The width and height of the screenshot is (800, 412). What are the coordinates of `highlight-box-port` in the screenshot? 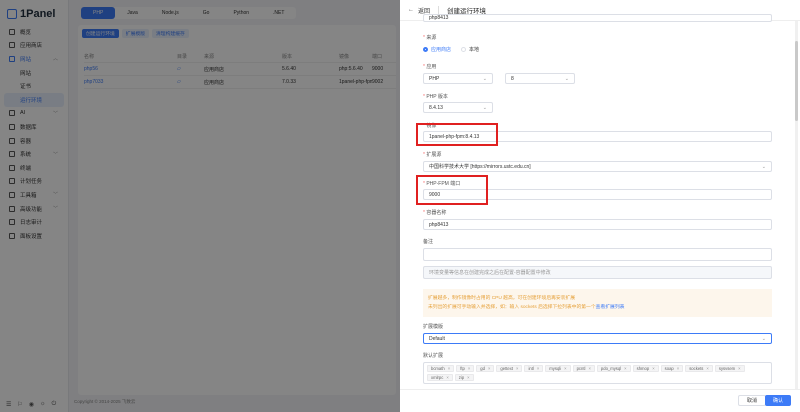 It's located at (452, 190).